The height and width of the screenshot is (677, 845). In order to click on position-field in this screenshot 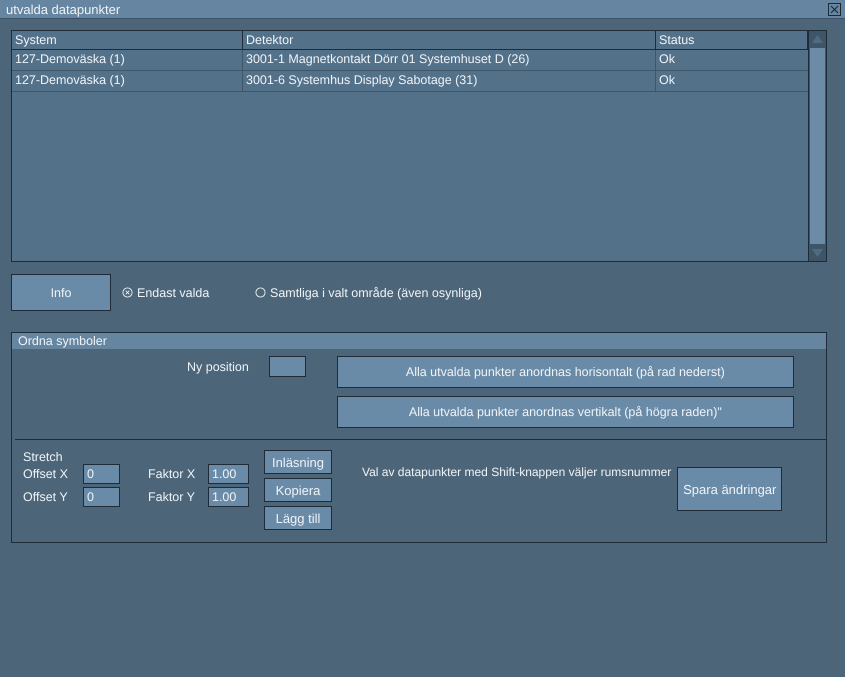, I will do `click(287, 366)`.